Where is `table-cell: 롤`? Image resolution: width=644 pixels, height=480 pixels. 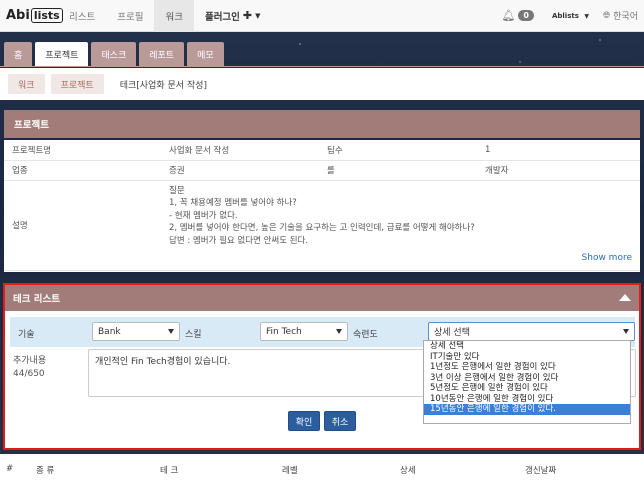 table-cell: 롤 is located at coordinates (398, 170).